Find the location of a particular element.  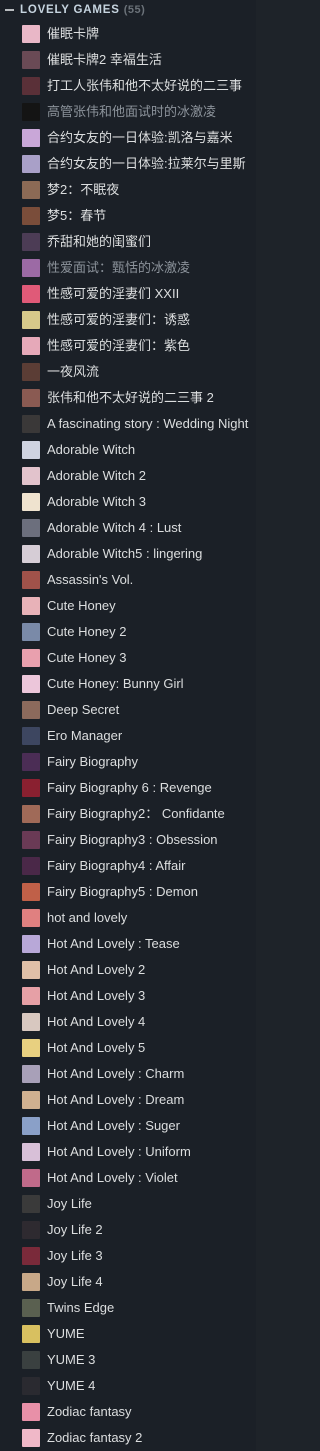

game-title: Assassin's Vol. is located at coordinates (90, 579).